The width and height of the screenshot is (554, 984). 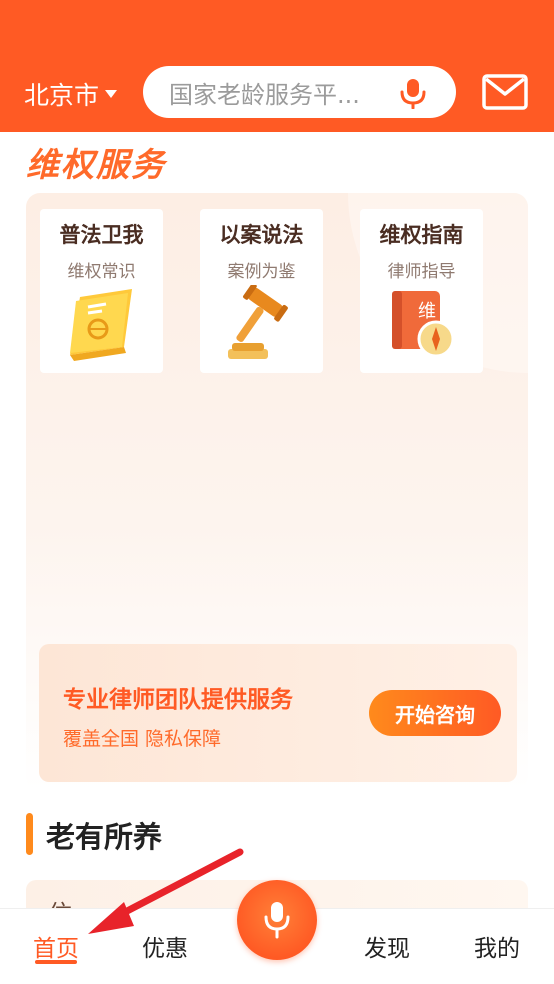 I want to click on card-rights-guide: 维权指南 律师指导 维, so click(x=421, y=291).